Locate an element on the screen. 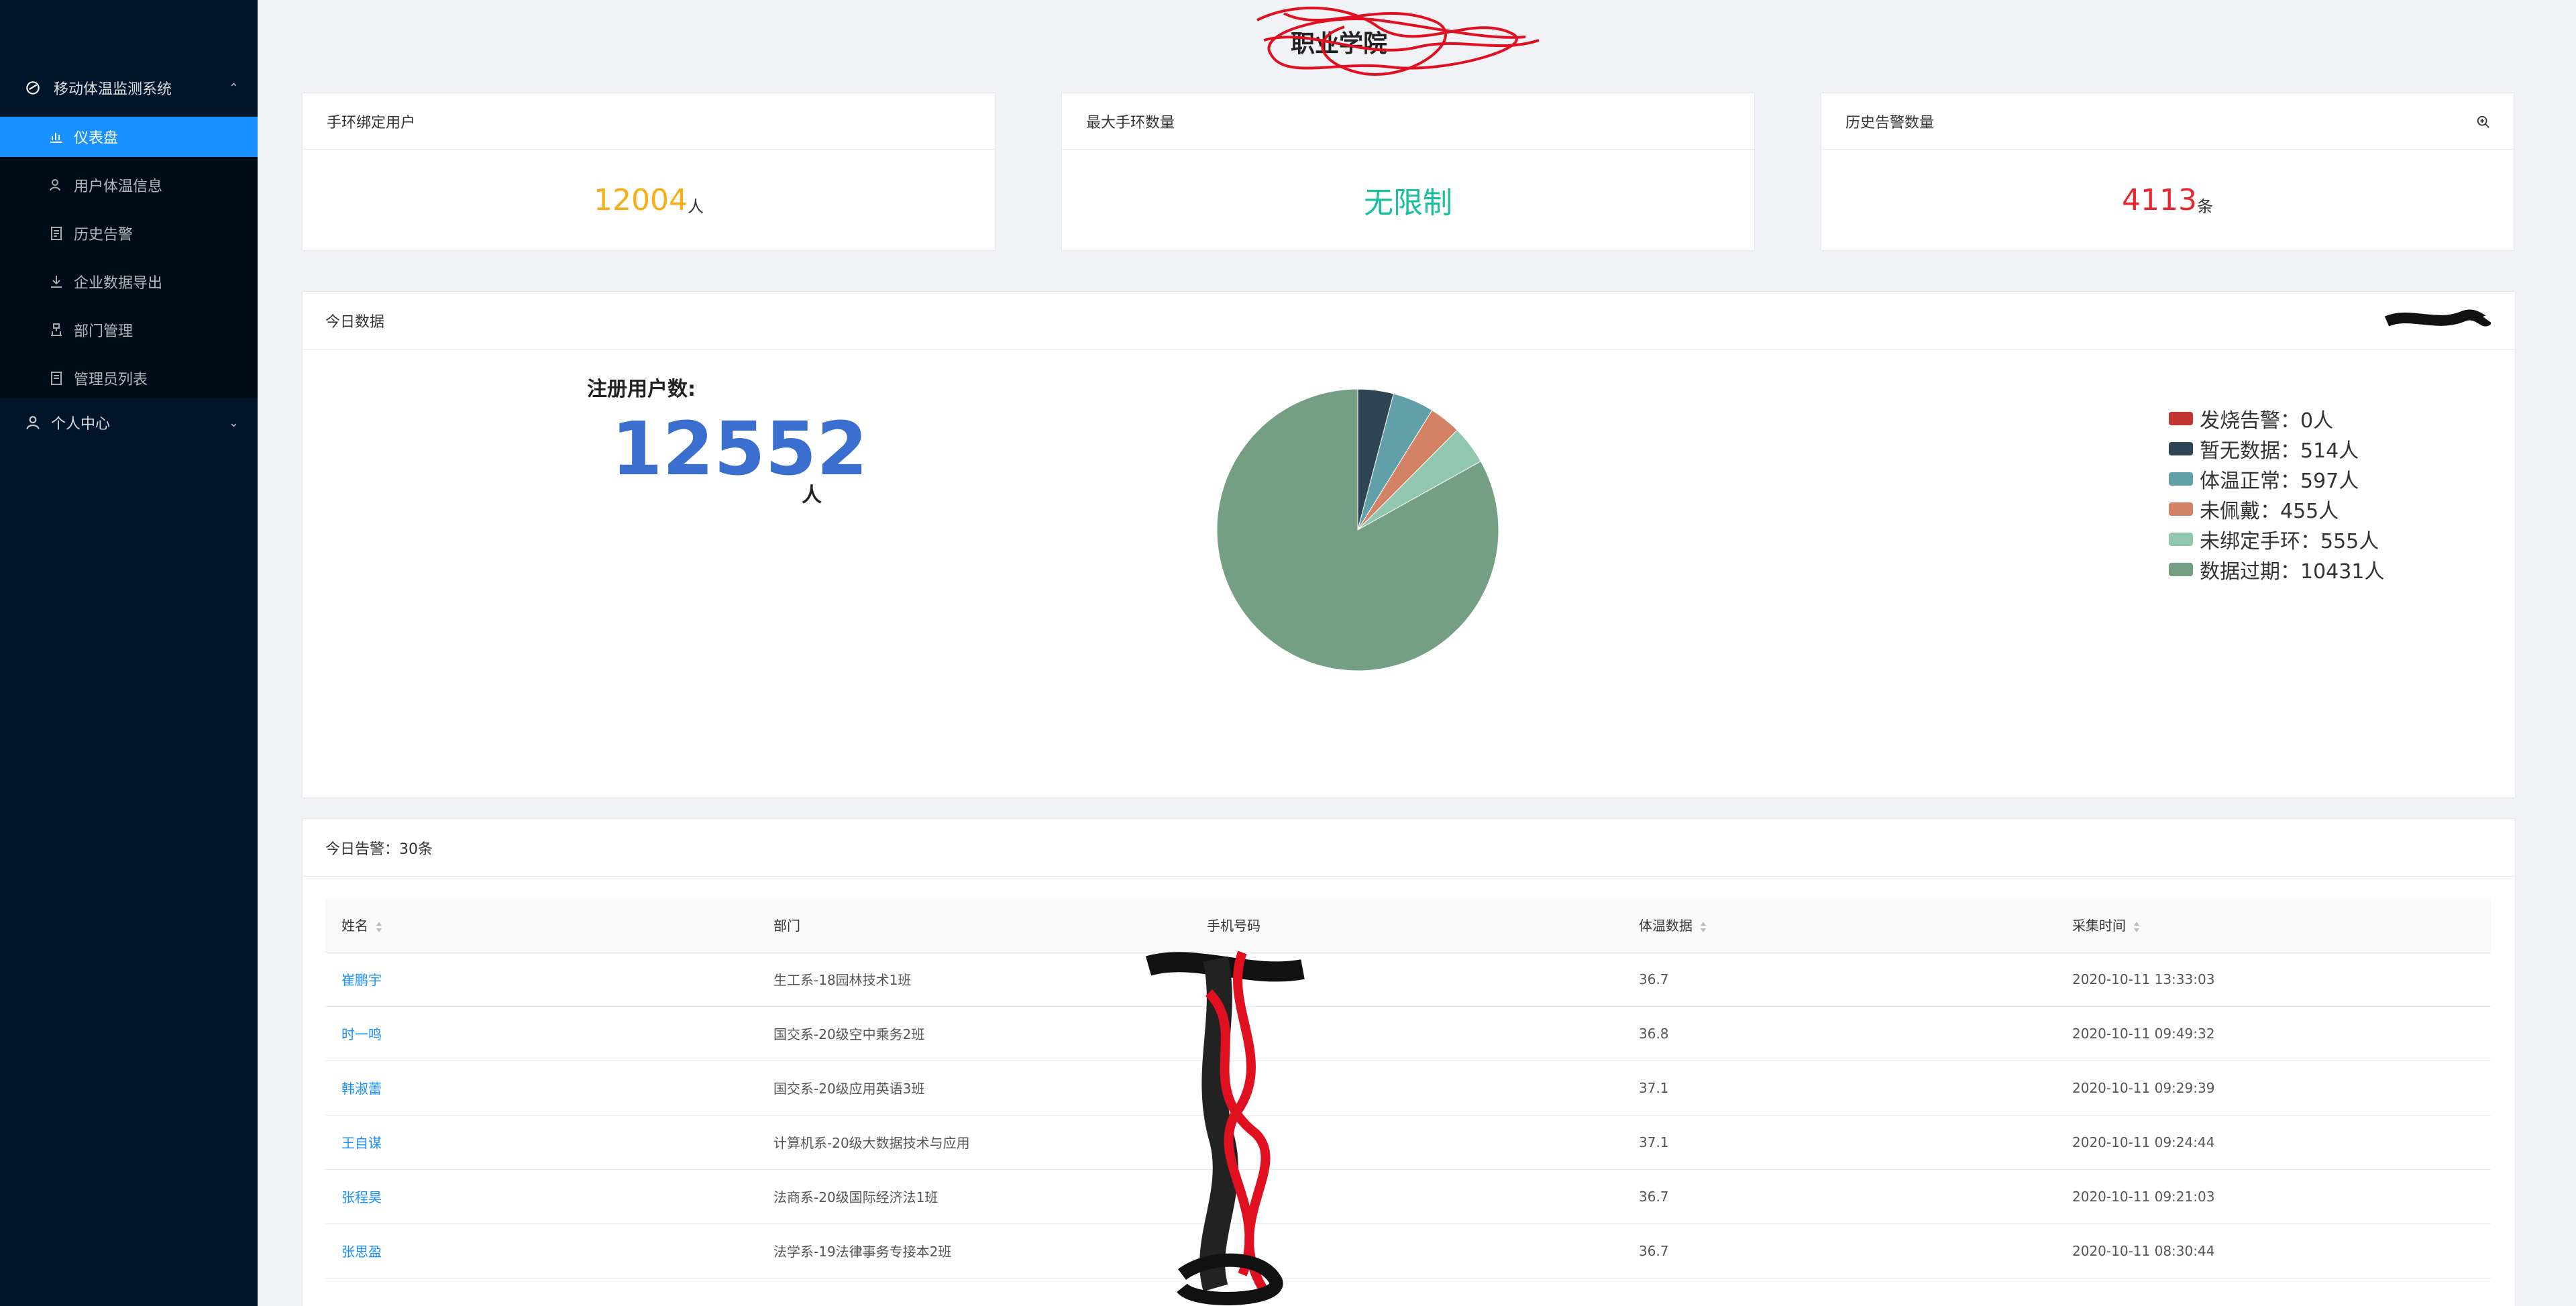  cell-time: 2020-10-11 13:33:03 is located at coordinates (2273, 979).